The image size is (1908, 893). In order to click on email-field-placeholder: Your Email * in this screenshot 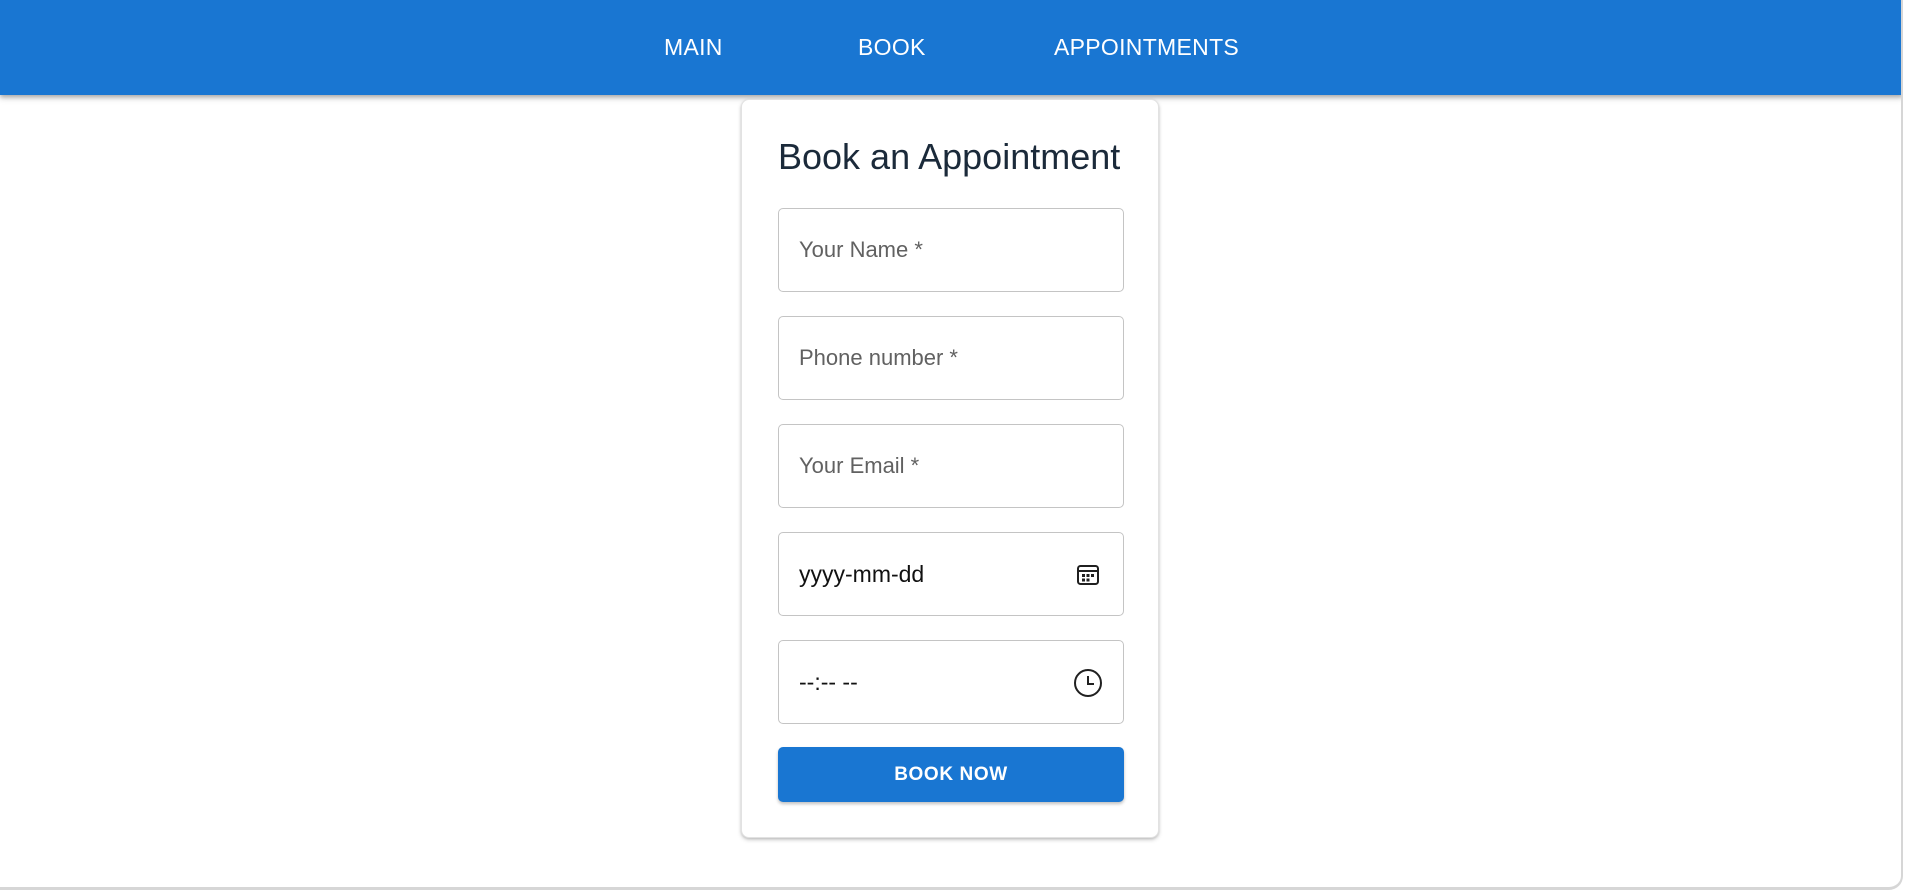, I will do `click(859, 465)`.